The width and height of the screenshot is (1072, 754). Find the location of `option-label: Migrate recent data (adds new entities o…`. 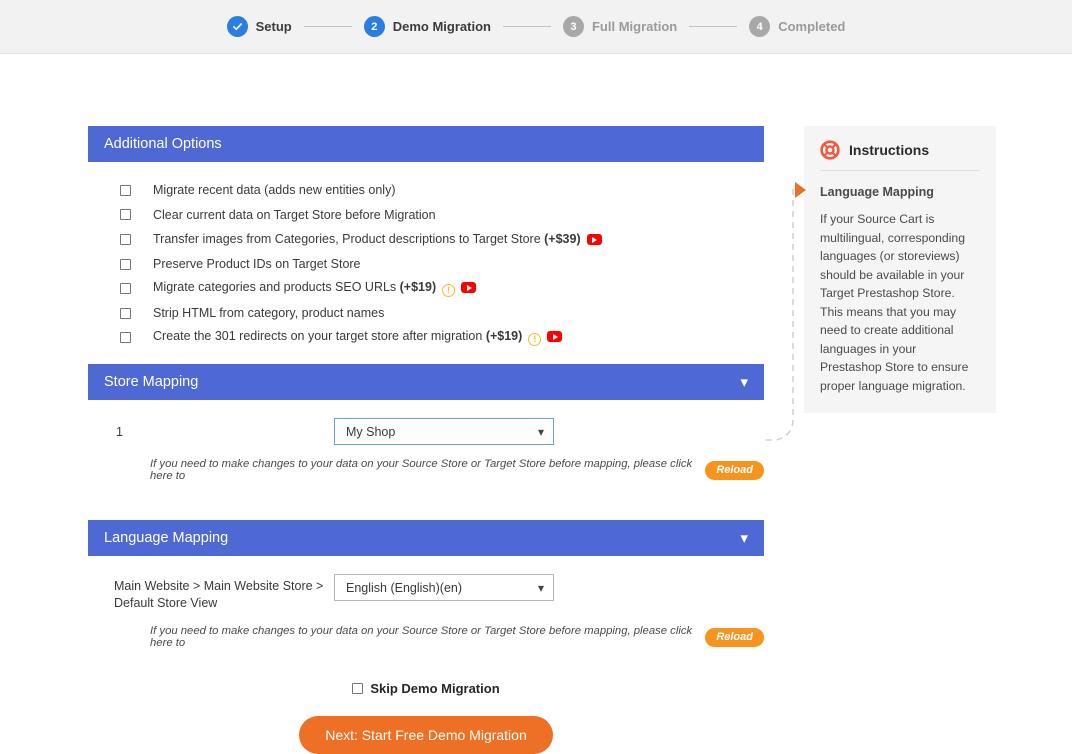

option-label: Migrate recent data (adds new entities o… is located at coordinates (274, 190).